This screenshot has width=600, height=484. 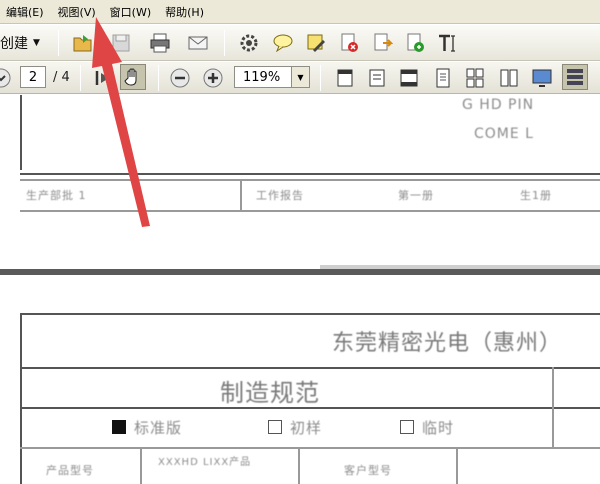 What do you see at coordinates (536, 195) in the screenshot?
I see `table-cell: 生1册` at bounding box center [536, 195].